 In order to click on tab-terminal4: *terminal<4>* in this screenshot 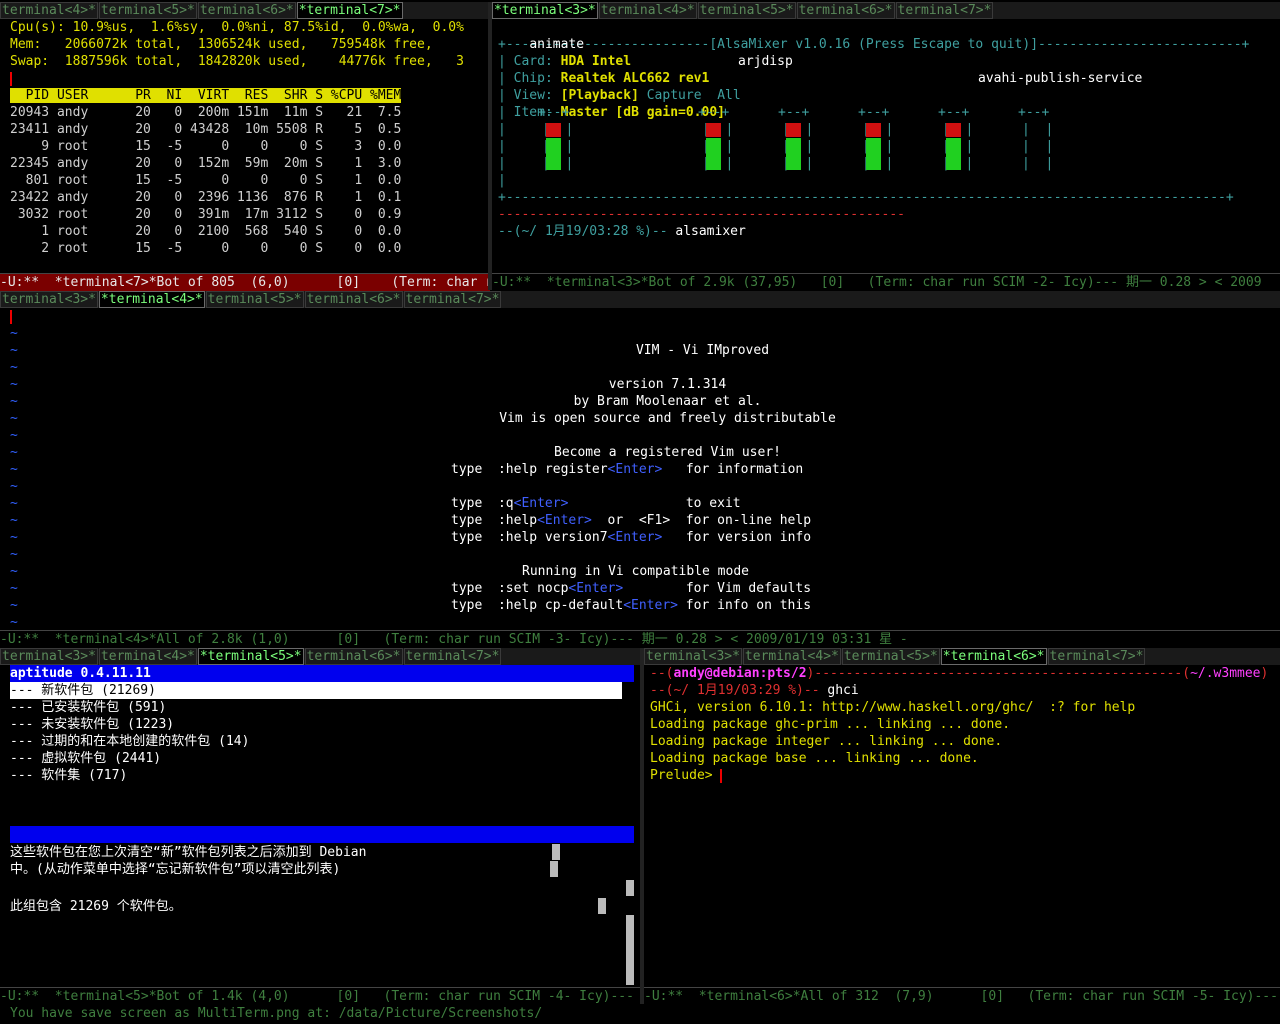, I will do `click(151, 299)`.